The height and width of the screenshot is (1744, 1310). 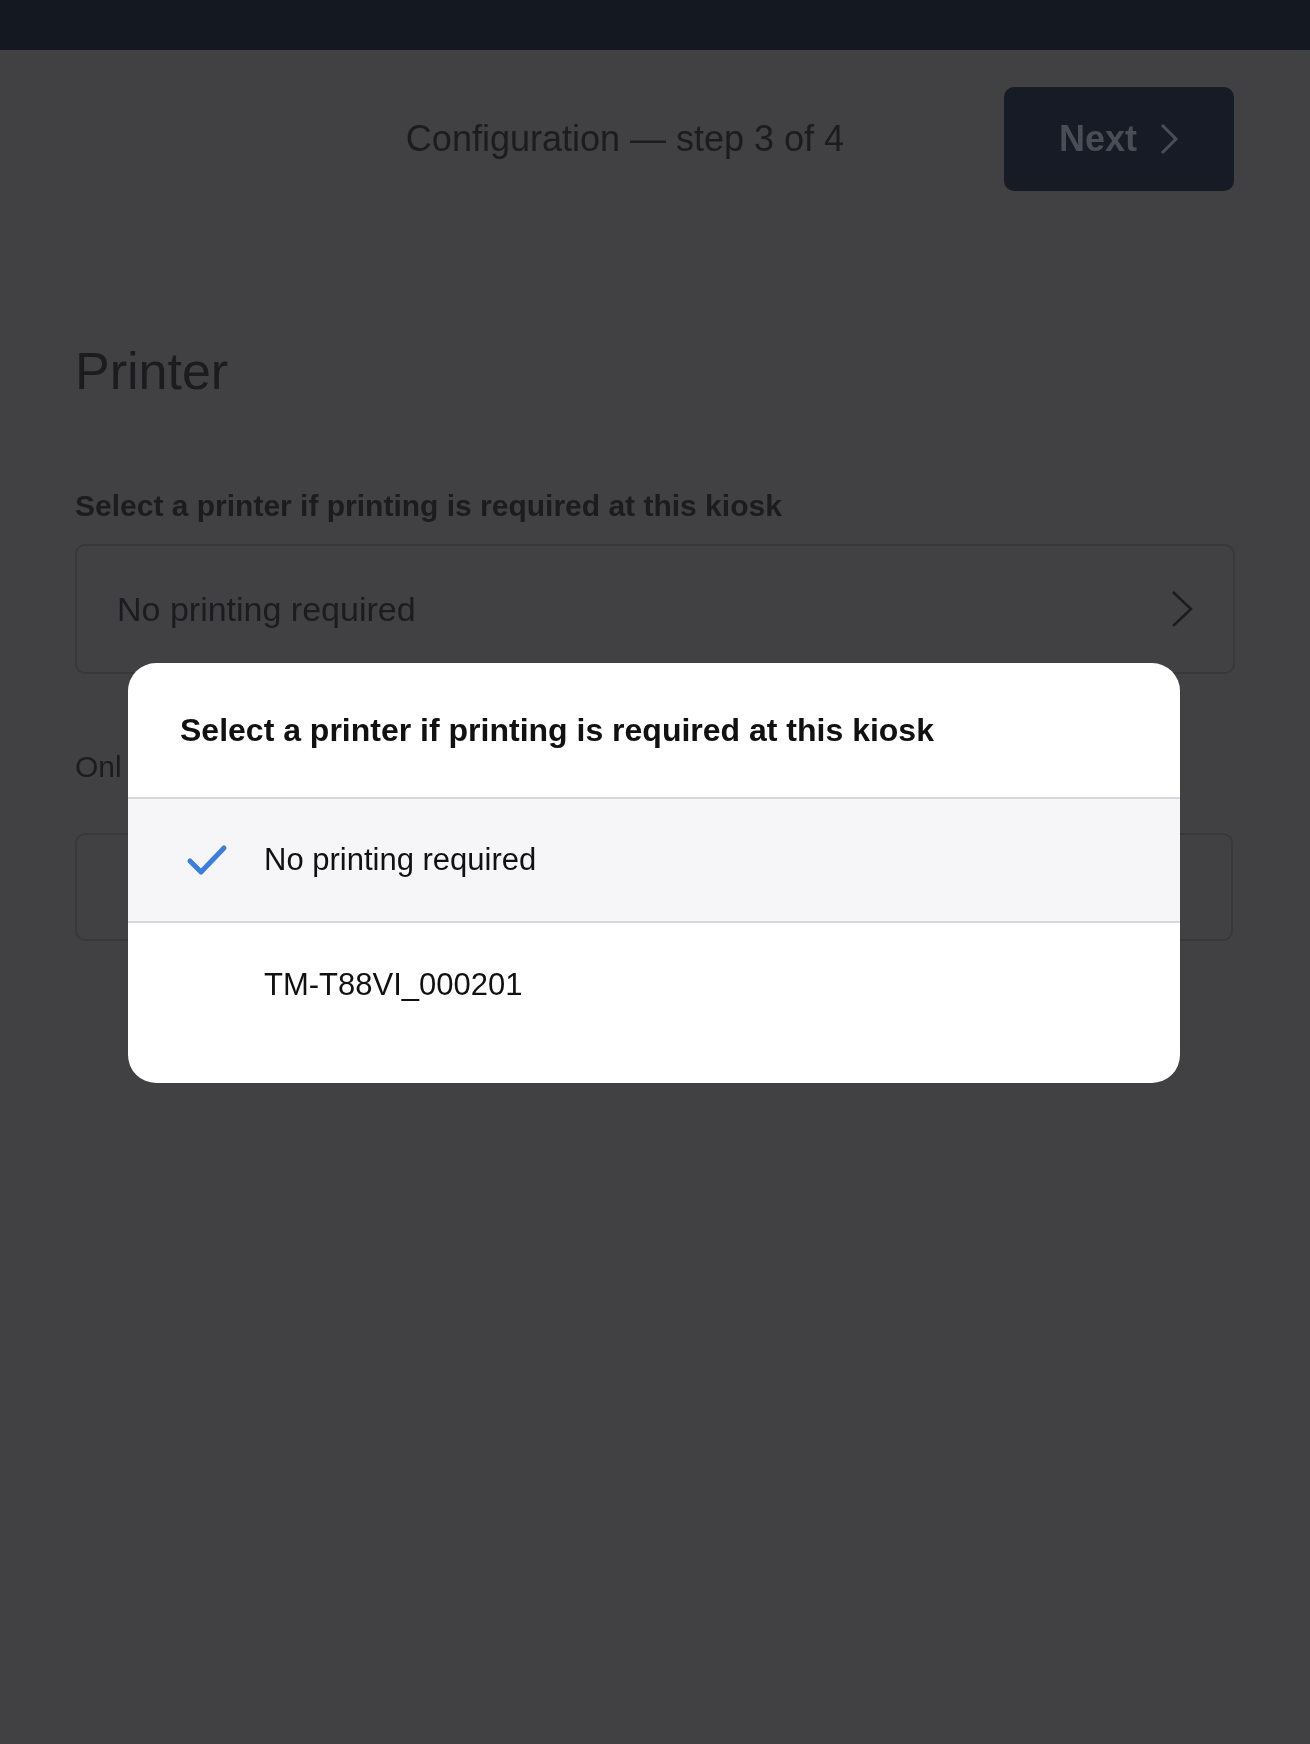 What do you see at coordinates (654, 861) in the screenshot?
I see `printer-option: No printing required` at bounding box center [654, 861].